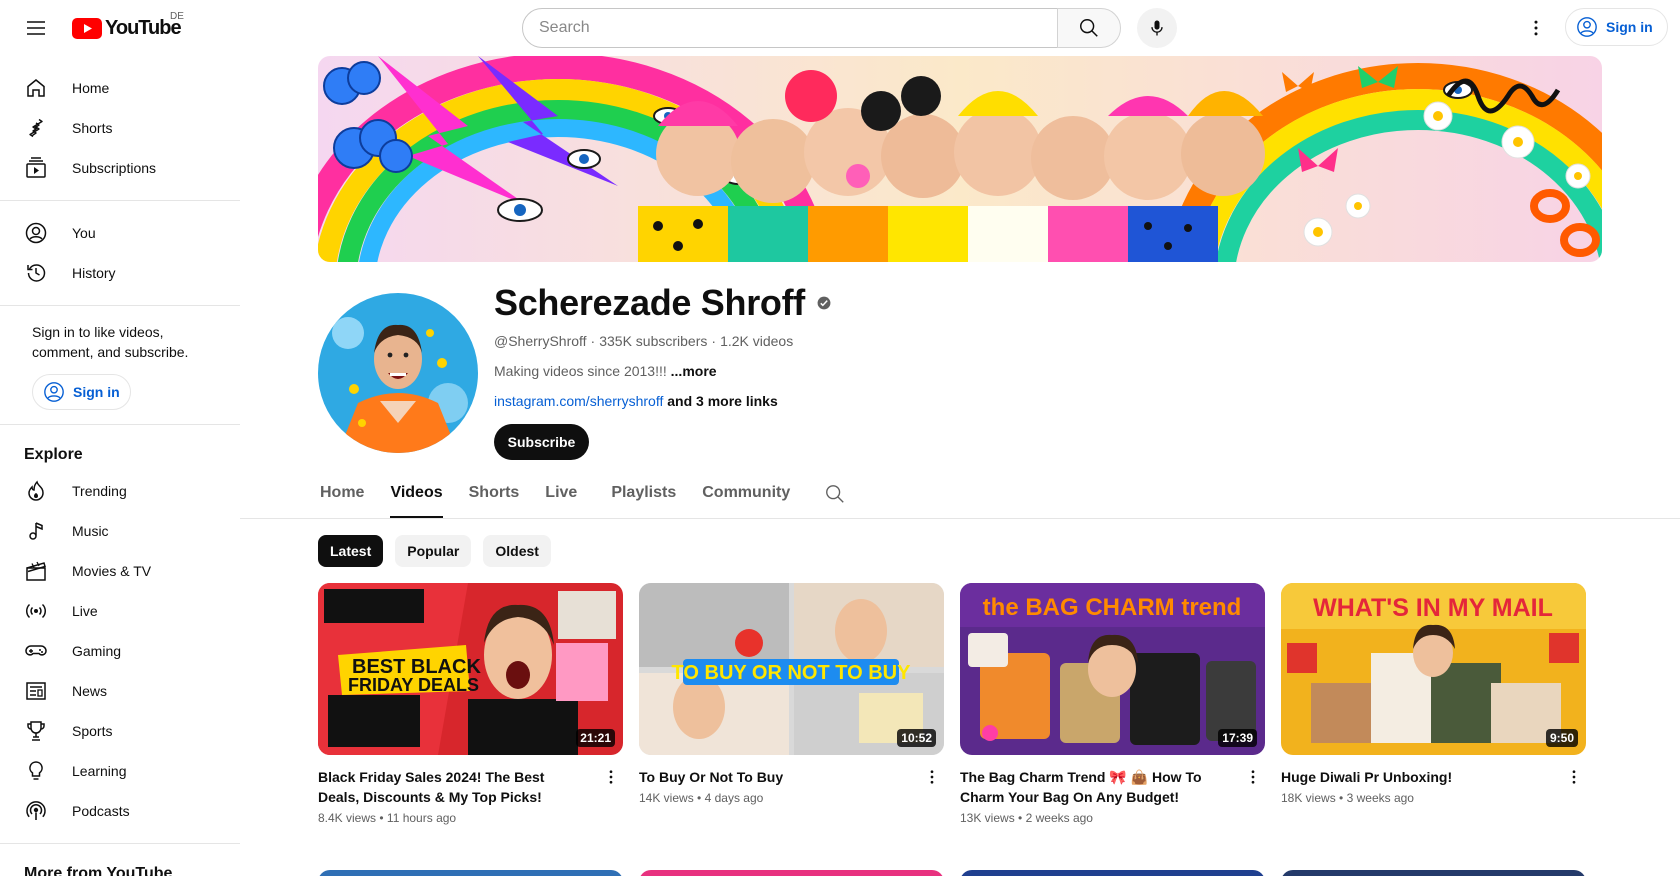  Describe the element at coordinates (120, 731) in the screenshot. I see `sidebar-item-sports: Sports` at that location.